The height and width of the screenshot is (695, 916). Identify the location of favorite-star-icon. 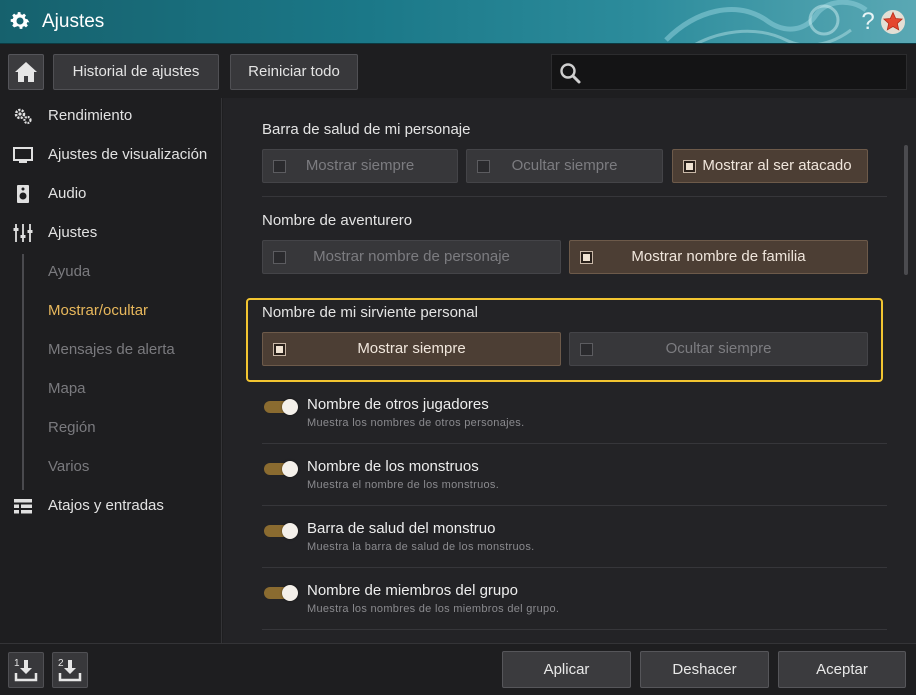
(893, 22).